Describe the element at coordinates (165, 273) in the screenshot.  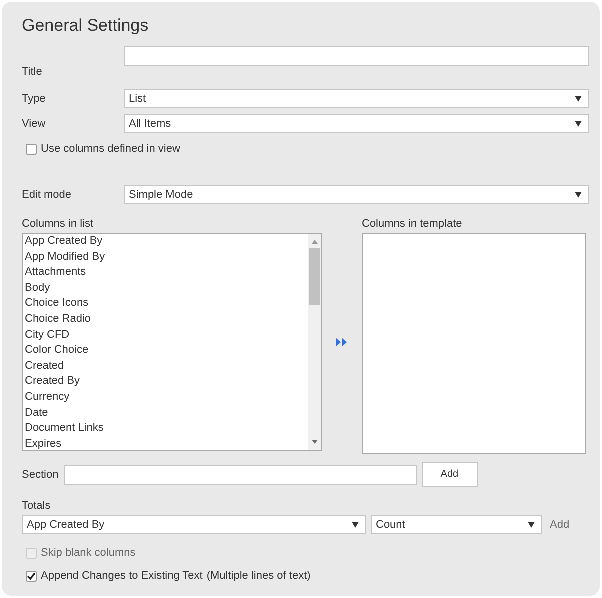
I see `list-item: Attachments` at that location.